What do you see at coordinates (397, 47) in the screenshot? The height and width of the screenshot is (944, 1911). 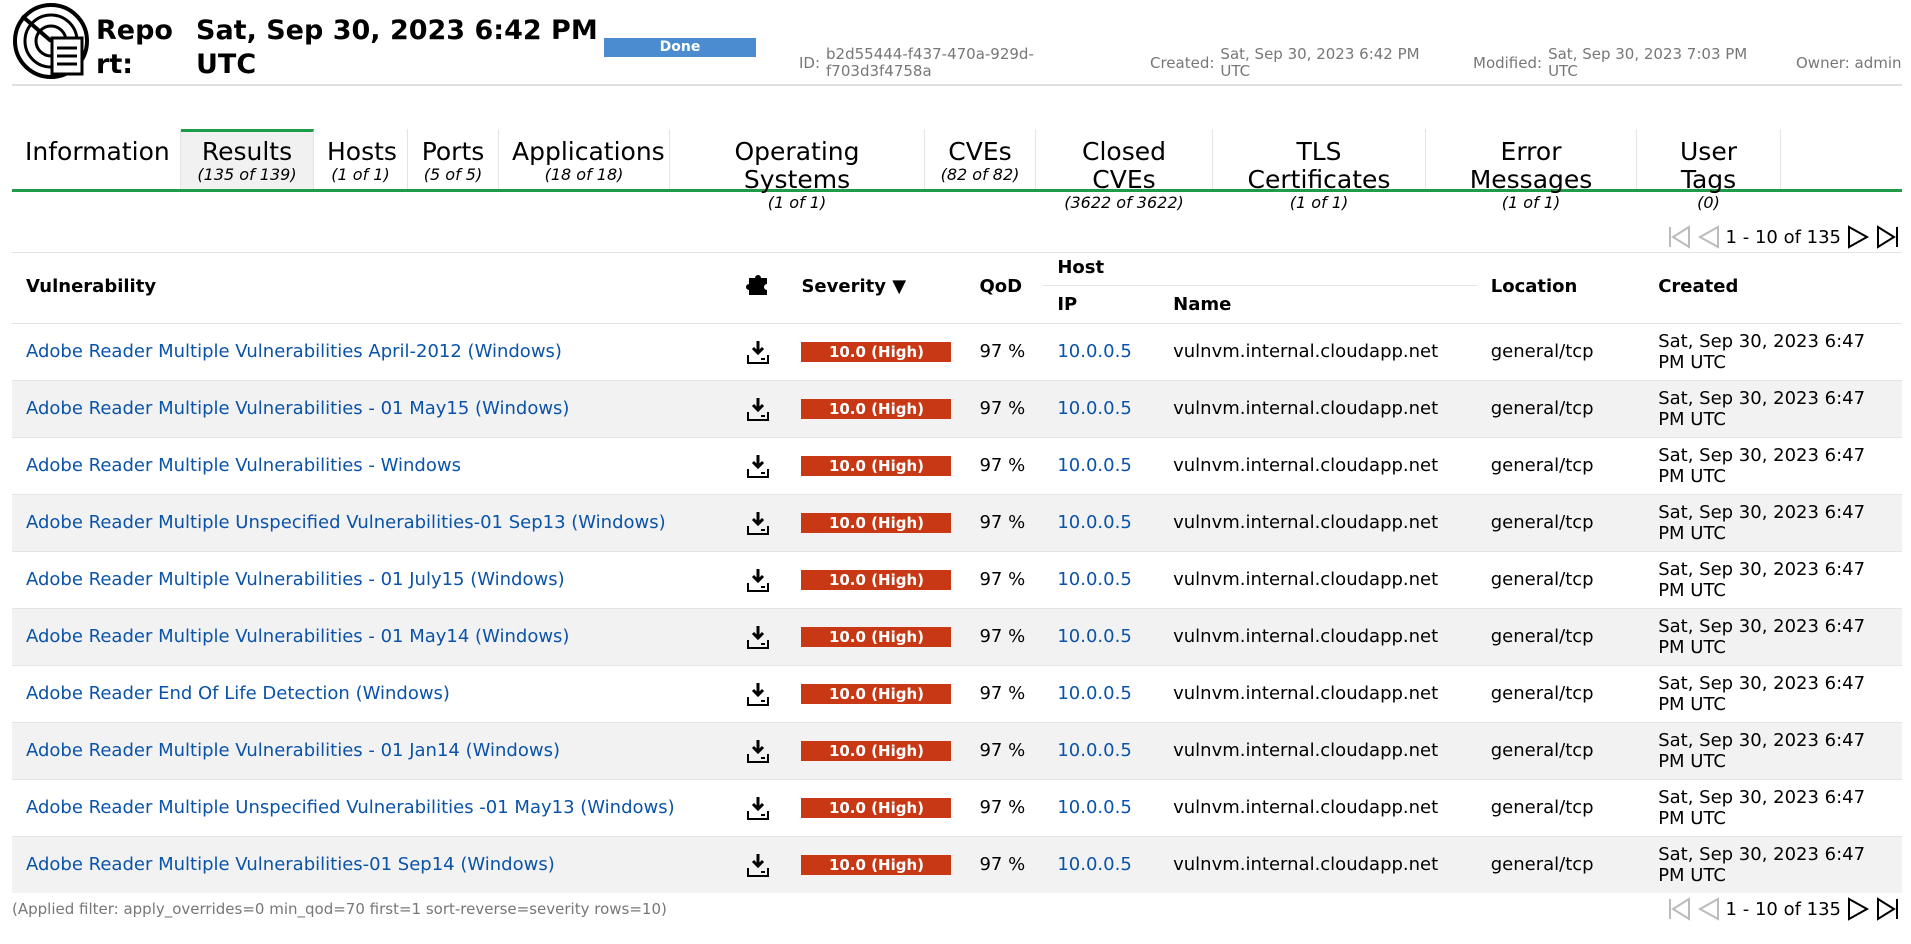 I see `report-date: Sat, Sep 30, 2023 6:42 PM UTC` at bounding box center [397, 47].